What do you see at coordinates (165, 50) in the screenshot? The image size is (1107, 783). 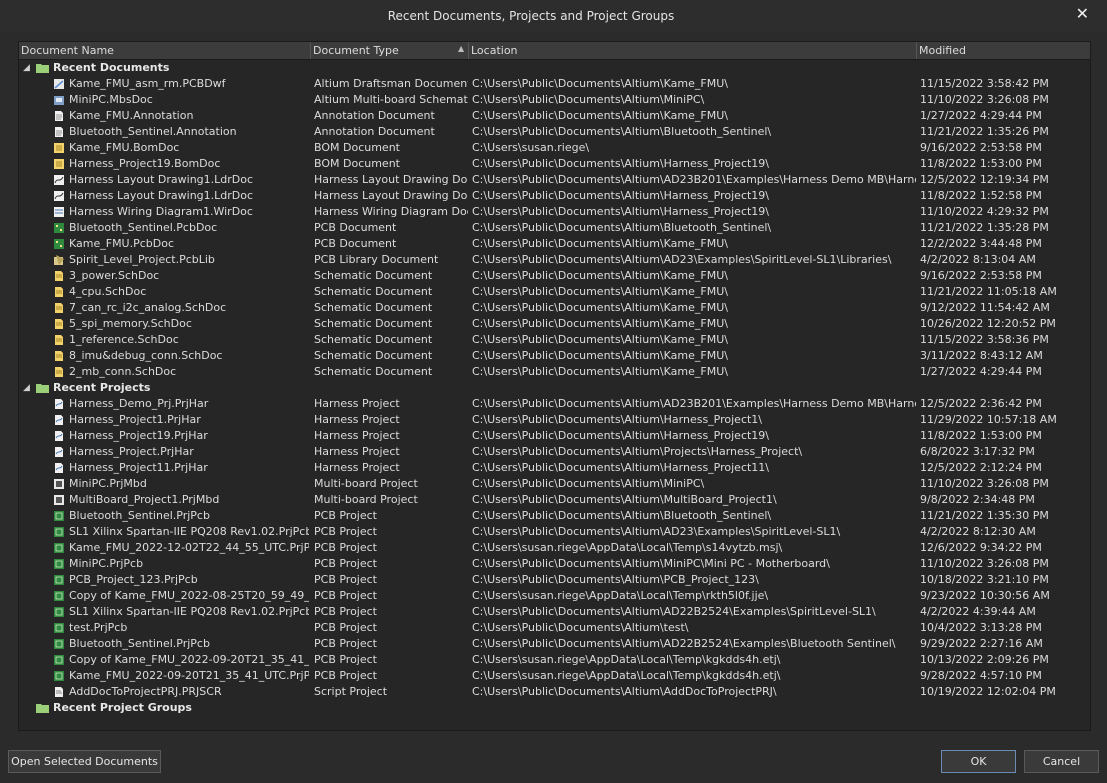 I see `column-header-document-name: Document Name` at bounding box center [165, 50].